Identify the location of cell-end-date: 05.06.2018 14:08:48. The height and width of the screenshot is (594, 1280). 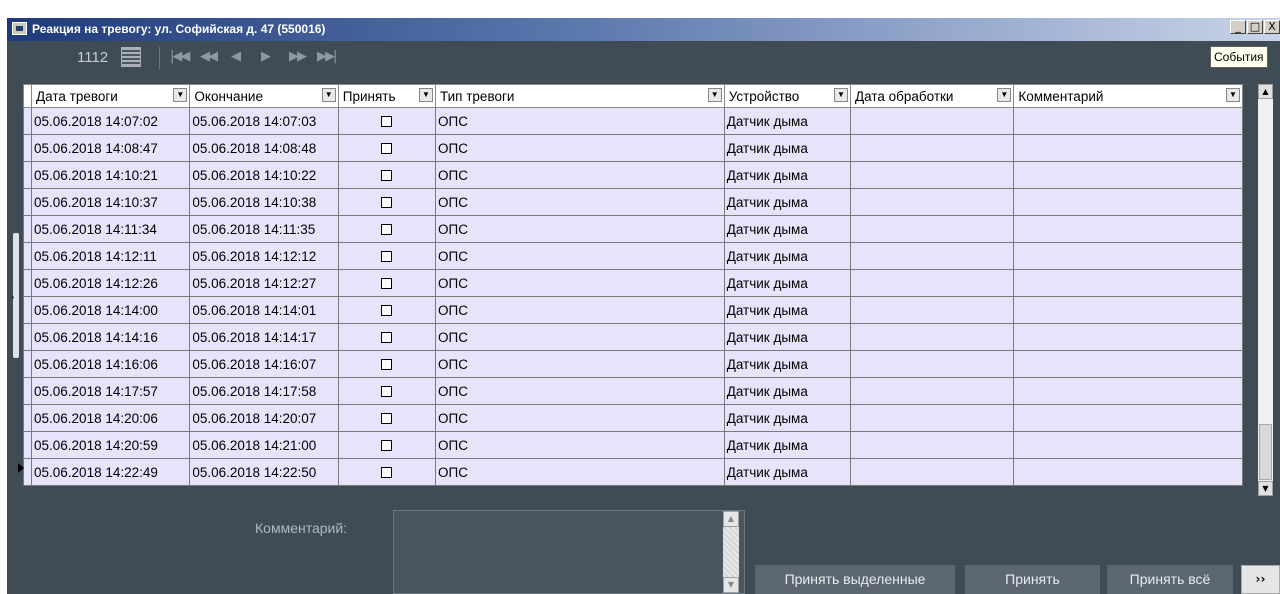
(264, 148).